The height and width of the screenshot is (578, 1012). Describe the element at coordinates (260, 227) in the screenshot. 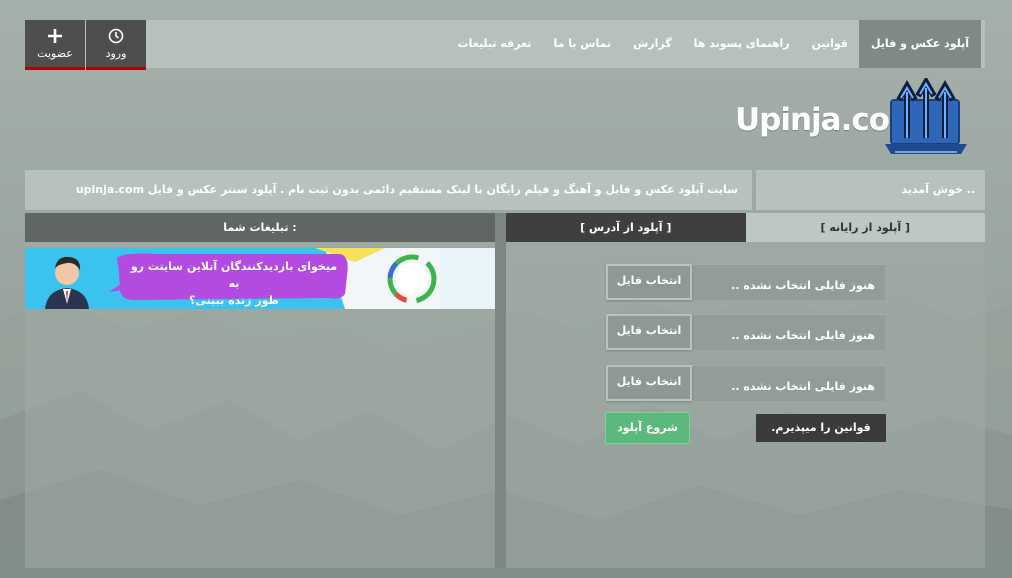

I see `ads-header: تبلیغات شما :` at that location.